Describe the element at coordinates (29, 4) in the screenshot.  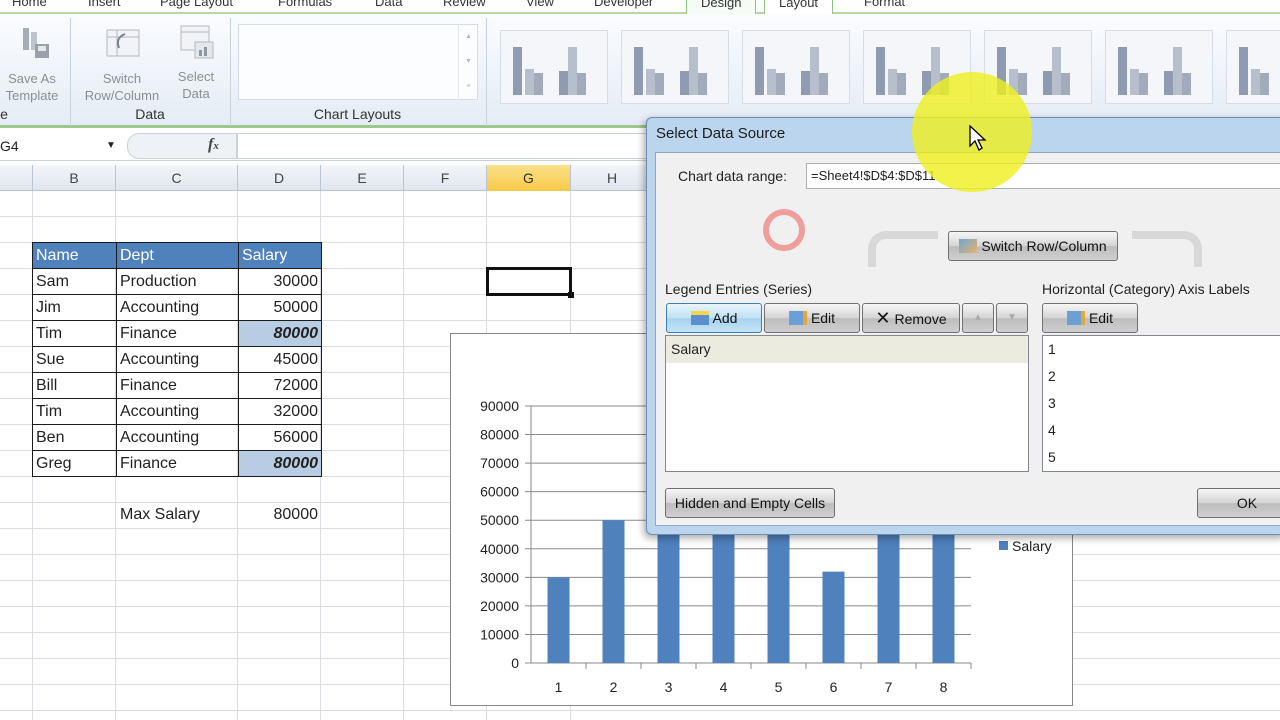
I see `tab-home: Home` at that location.